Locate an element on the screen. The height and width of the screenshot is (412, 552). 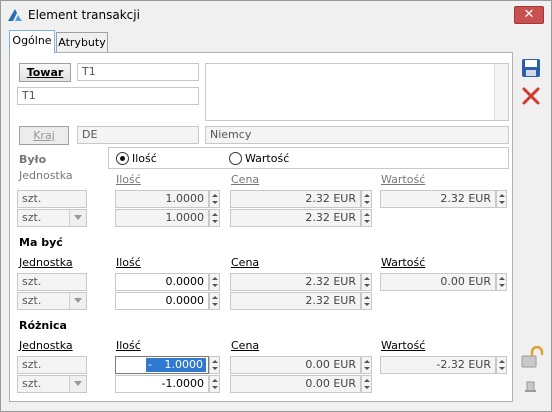
kraj-code-field: DE is located at coordinates (138, 135).